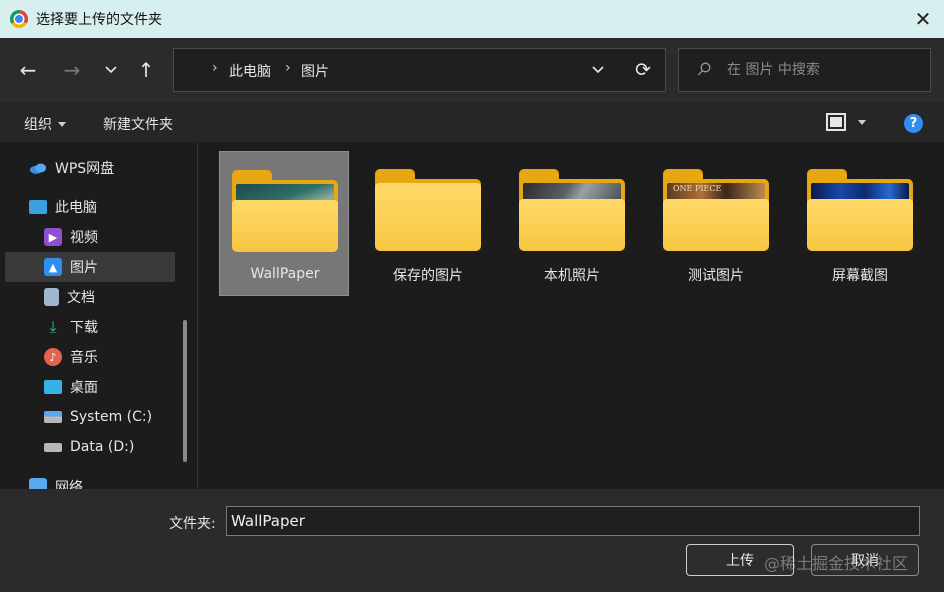 The height and width of the screenshot is (592, 944). Describe the element at coordinates (53, 237) in the screenshot. I see `video-icon: ▶` at that location.